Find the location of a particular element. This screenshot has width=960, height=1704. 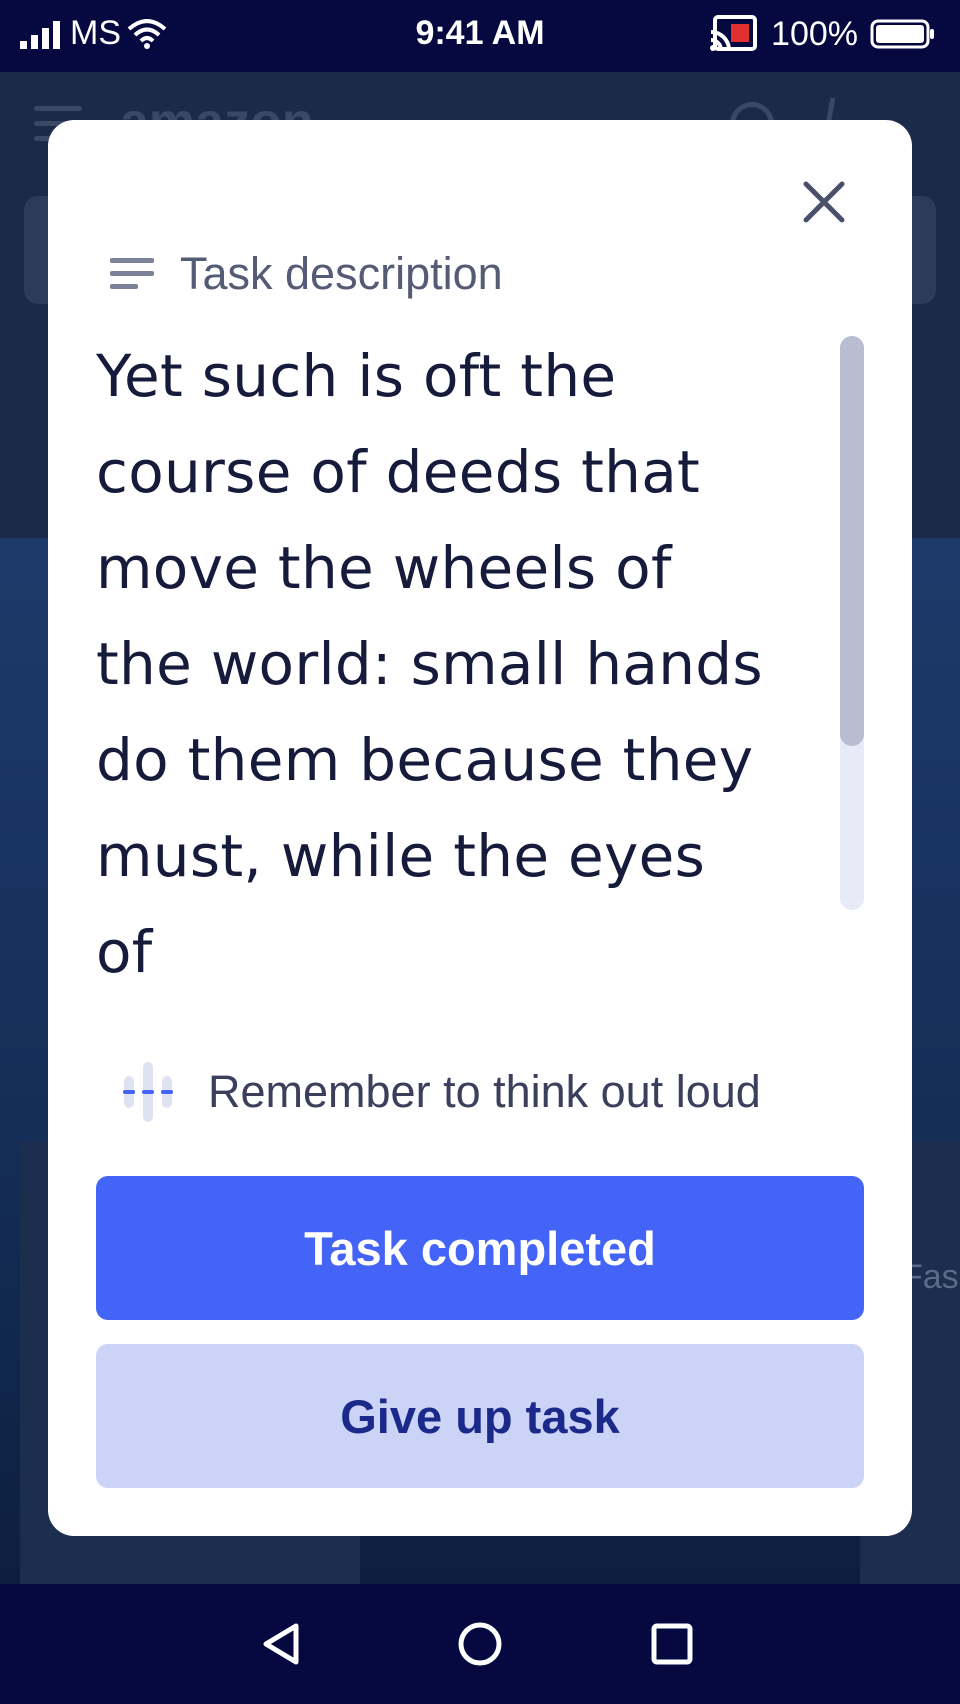

home-icon is located at coordinates (480, 1644).